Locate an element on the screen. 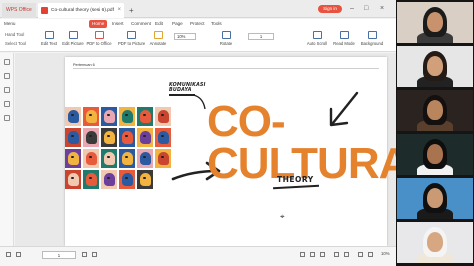  prev-page-icon is located at coordinates (18, 254).